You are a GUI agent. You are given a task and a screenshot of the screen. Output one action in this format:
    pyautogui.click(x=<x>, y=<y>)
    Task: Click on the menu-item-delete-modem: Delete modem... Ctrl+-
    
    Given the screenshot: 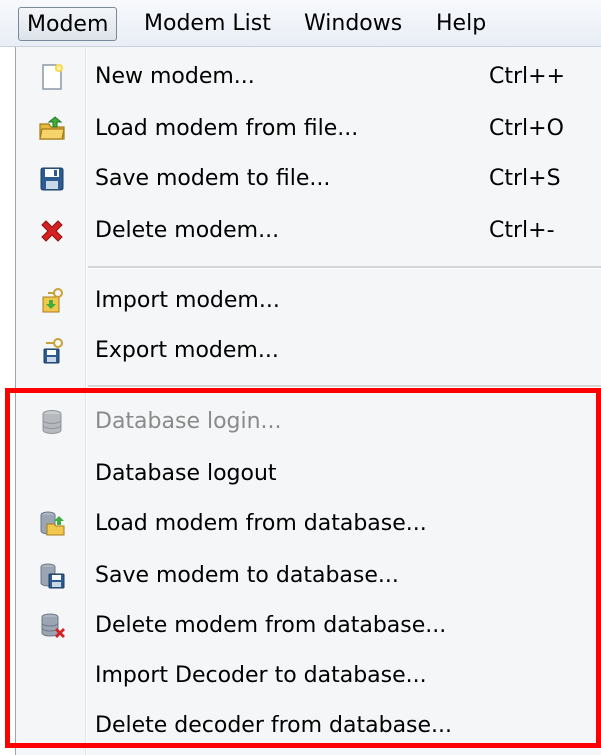 What is the action you would take?
    pyautogui.click(x=308, y=231)
    